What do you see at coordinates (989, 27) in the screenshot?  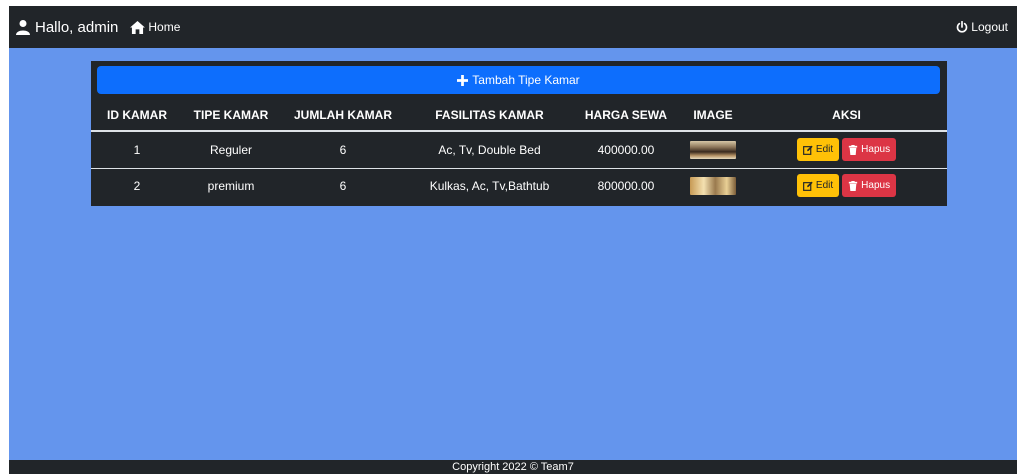 I see `logout-label: Logout` at bounding box center [989, 27].